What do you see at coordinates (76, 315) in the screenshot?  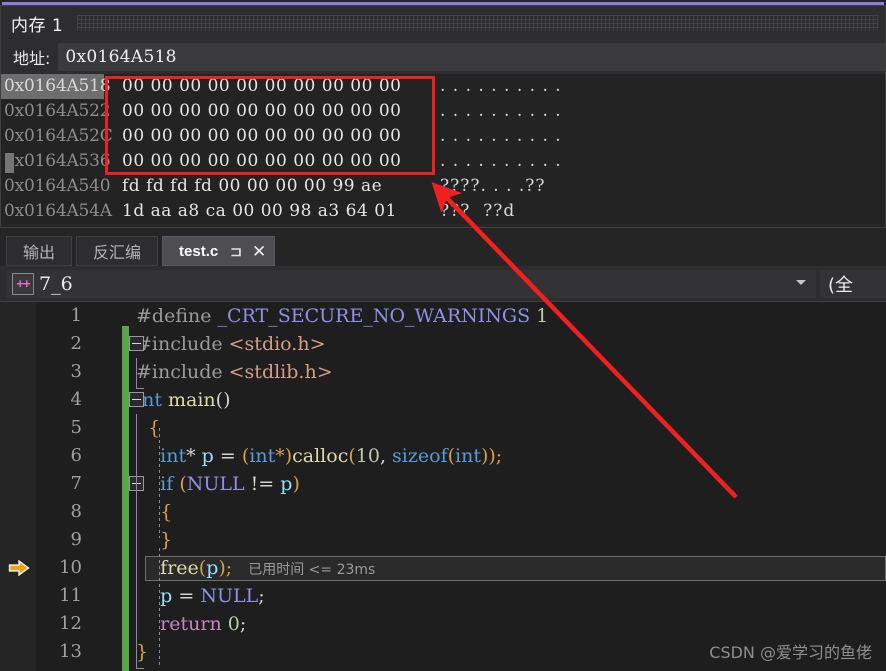 I see `line-number: 1` at bounding box center [76, 315].